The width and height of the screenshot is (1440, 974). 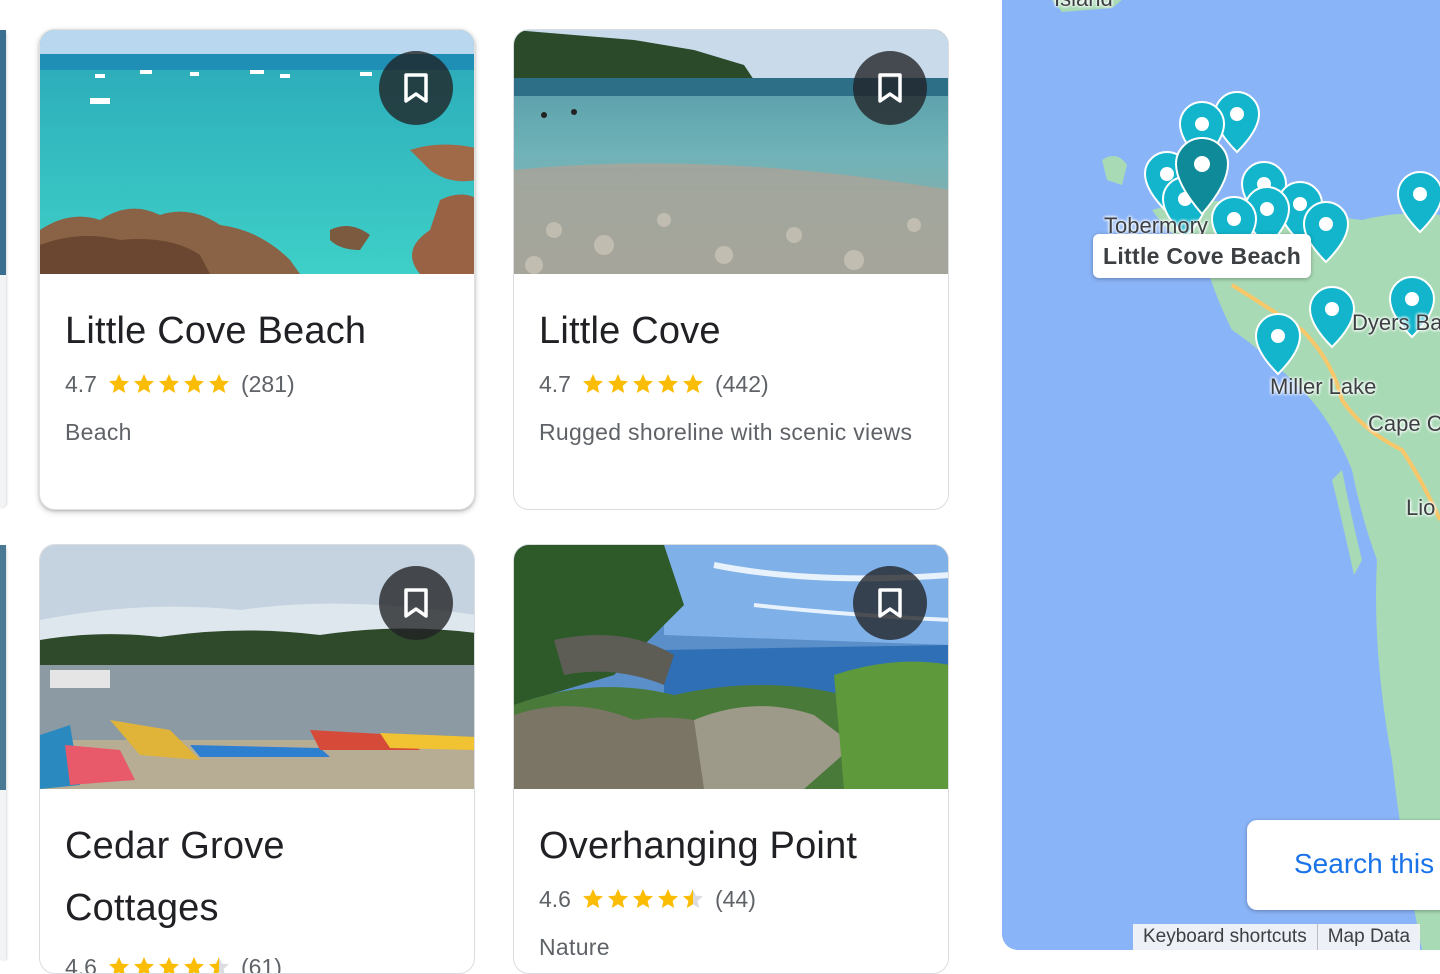 I want to click on review-count: (442), so click(x=742, y=384).